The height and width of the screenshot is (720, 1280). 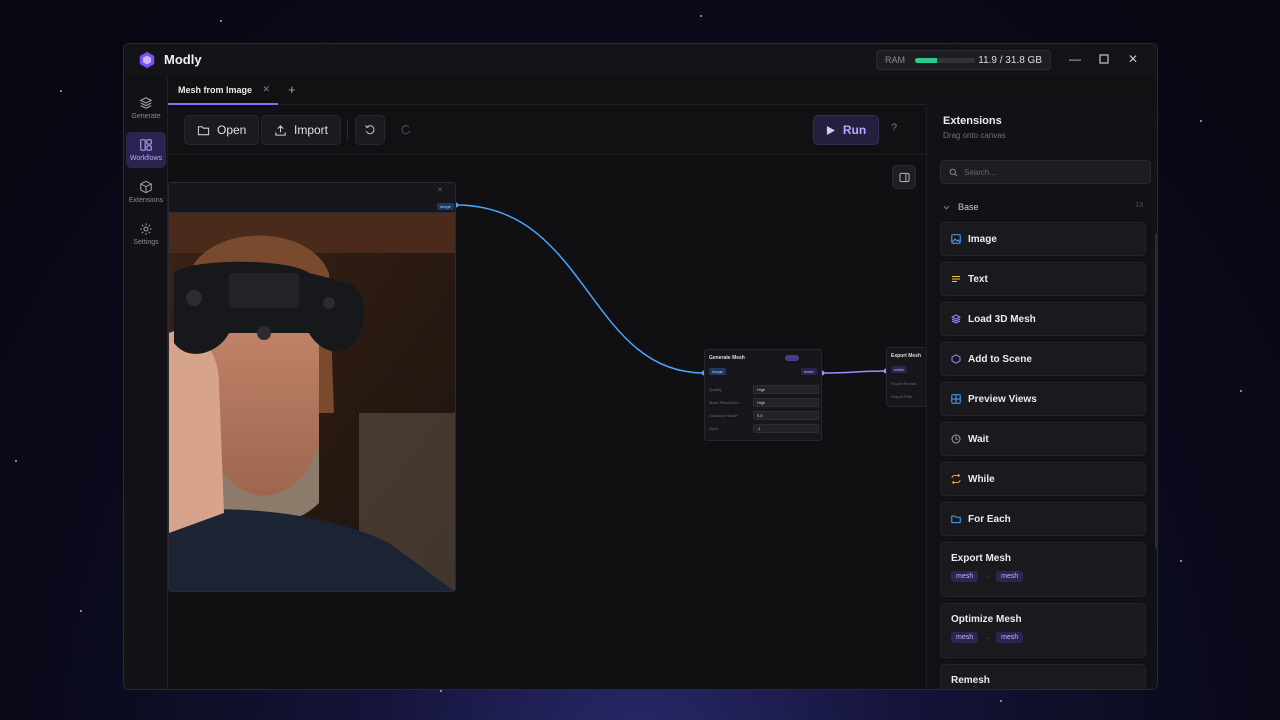 I want to click on ram-value: 11.9 / 31.8 GB, so click(x=1010, y=60).